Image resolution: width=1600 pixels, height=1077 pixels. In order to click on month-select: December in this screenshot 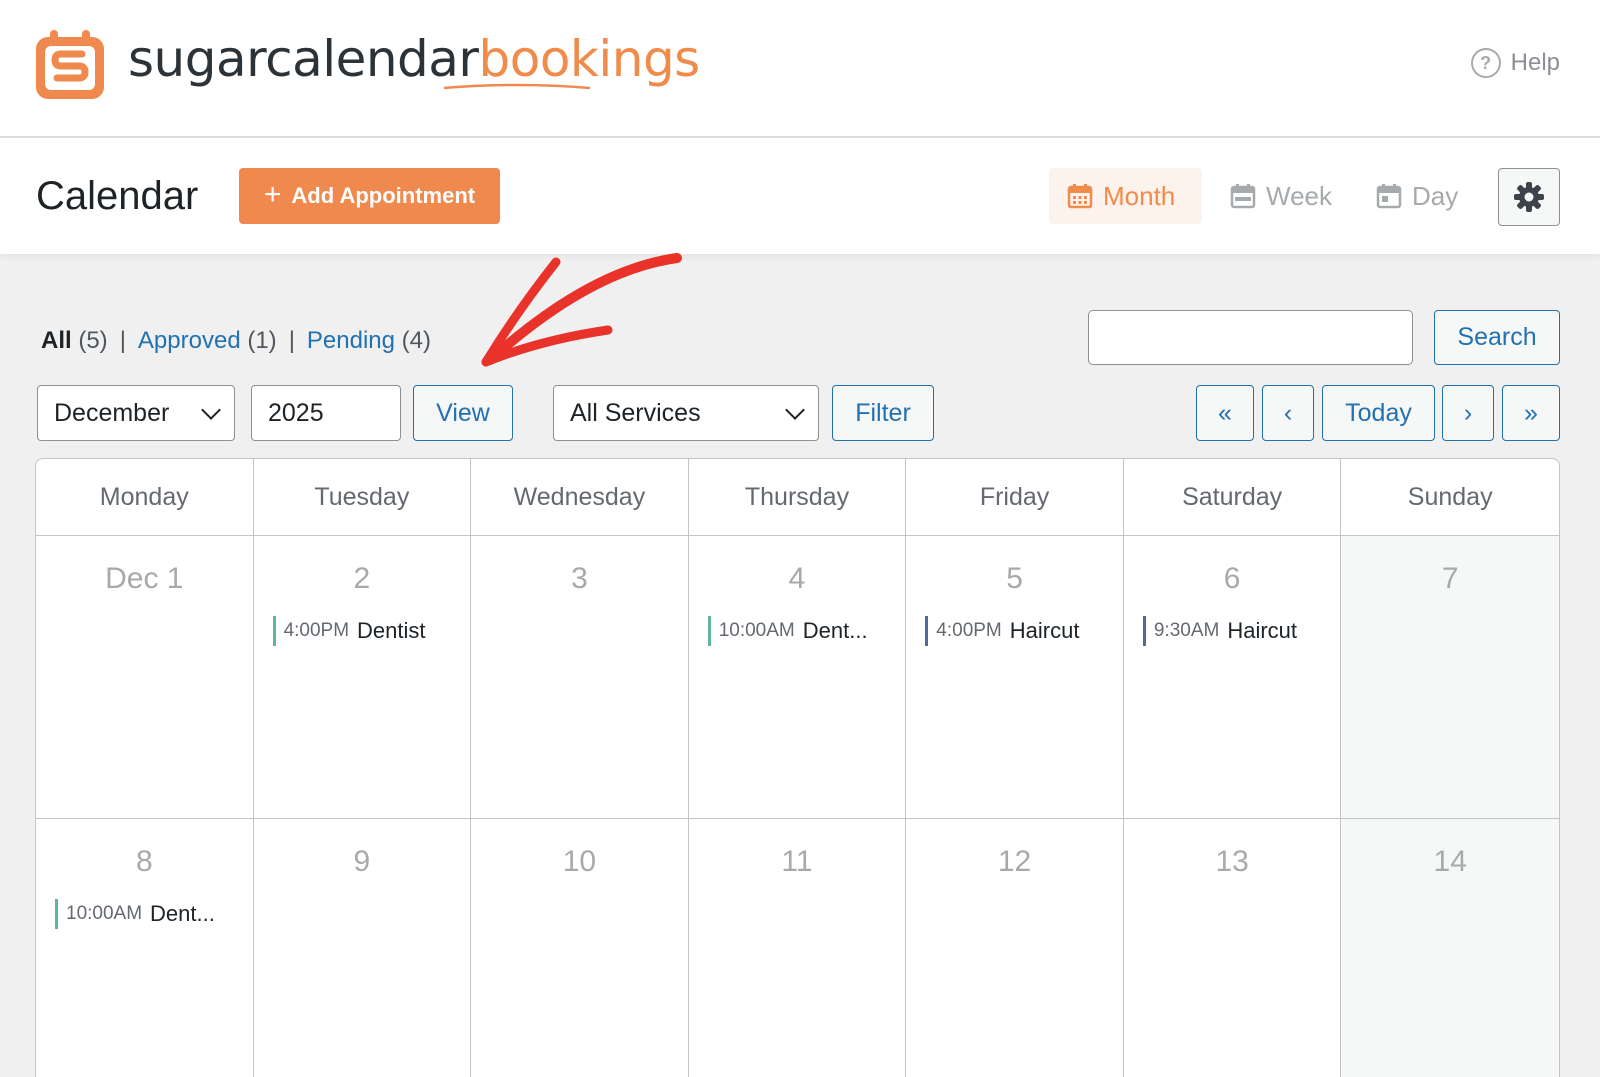, I will do `click(136, 413)`.